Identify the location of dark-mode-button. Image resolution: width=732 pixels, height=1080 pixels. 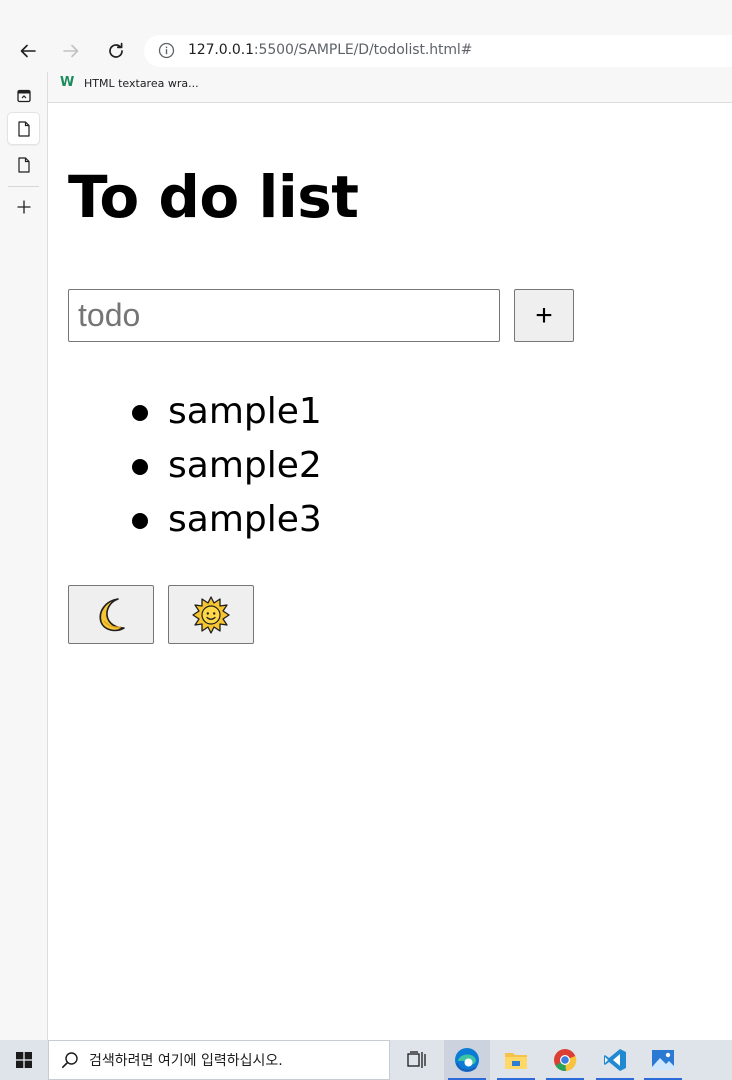
(111, 614).